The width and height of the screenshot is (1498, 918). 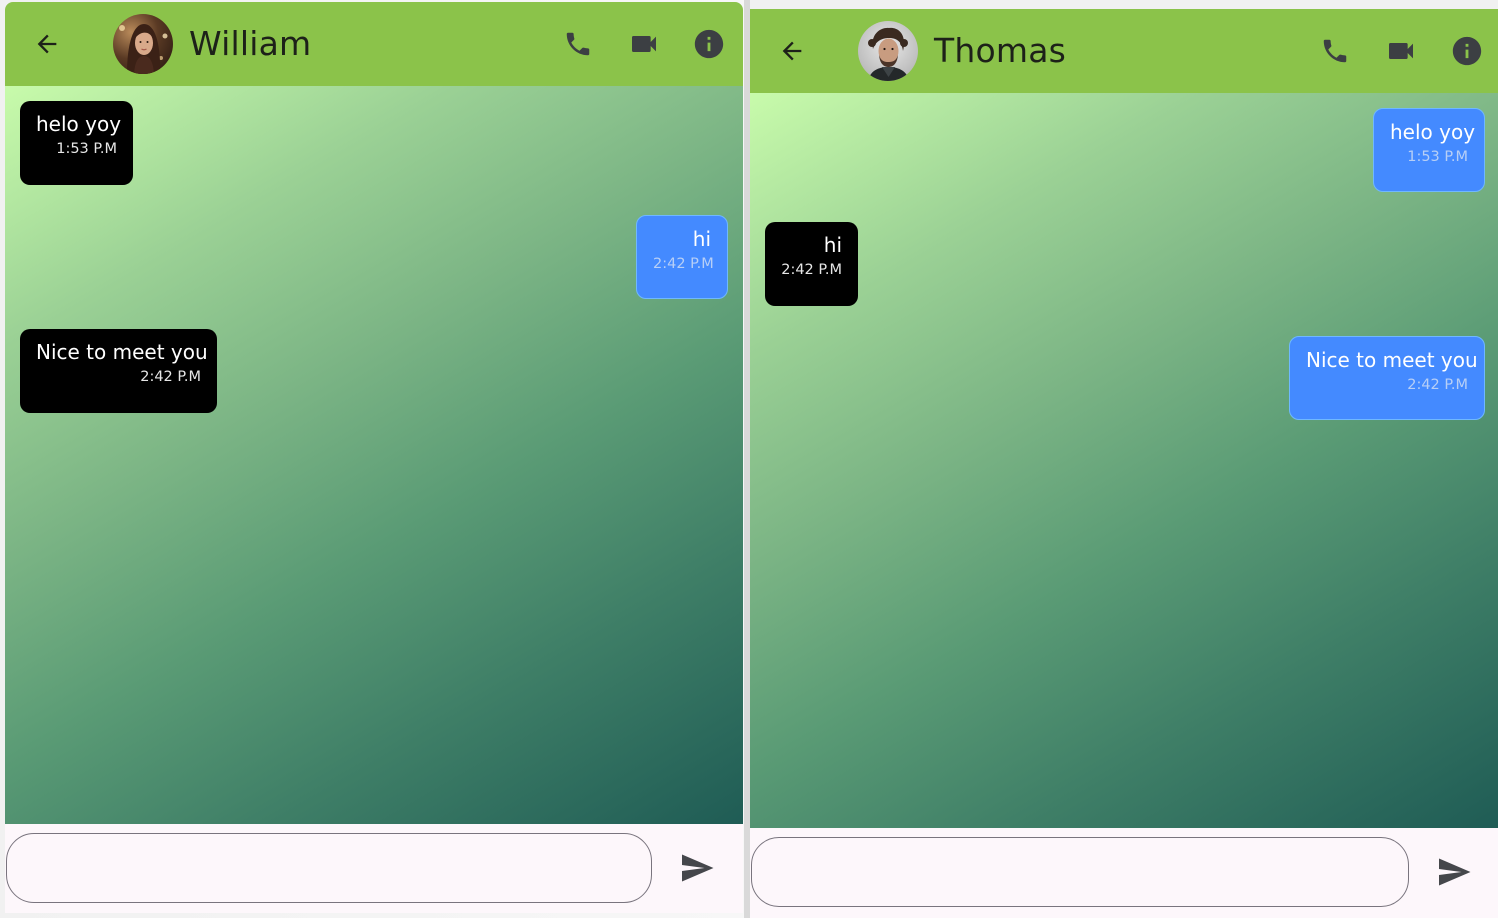 I want to click on contact-name: Thomas, so click(x=1000, y=50).